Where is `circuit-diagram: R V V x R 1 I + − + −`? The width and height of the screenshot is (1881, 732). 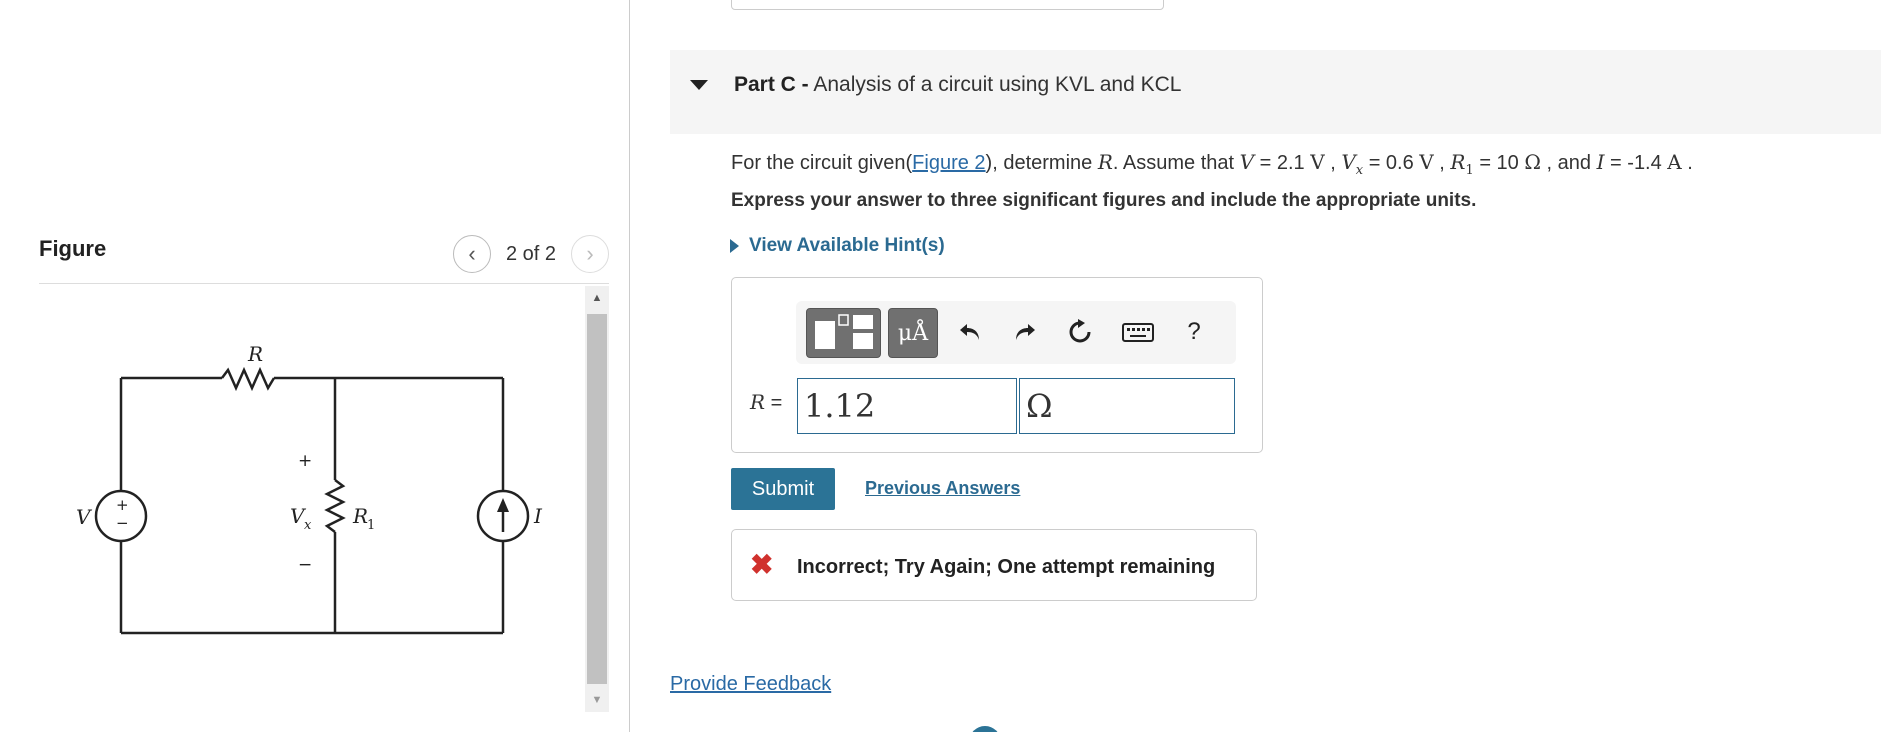 circuit-diagram: R V V x R 1 I + − + − is located at coordinates (309, 488).